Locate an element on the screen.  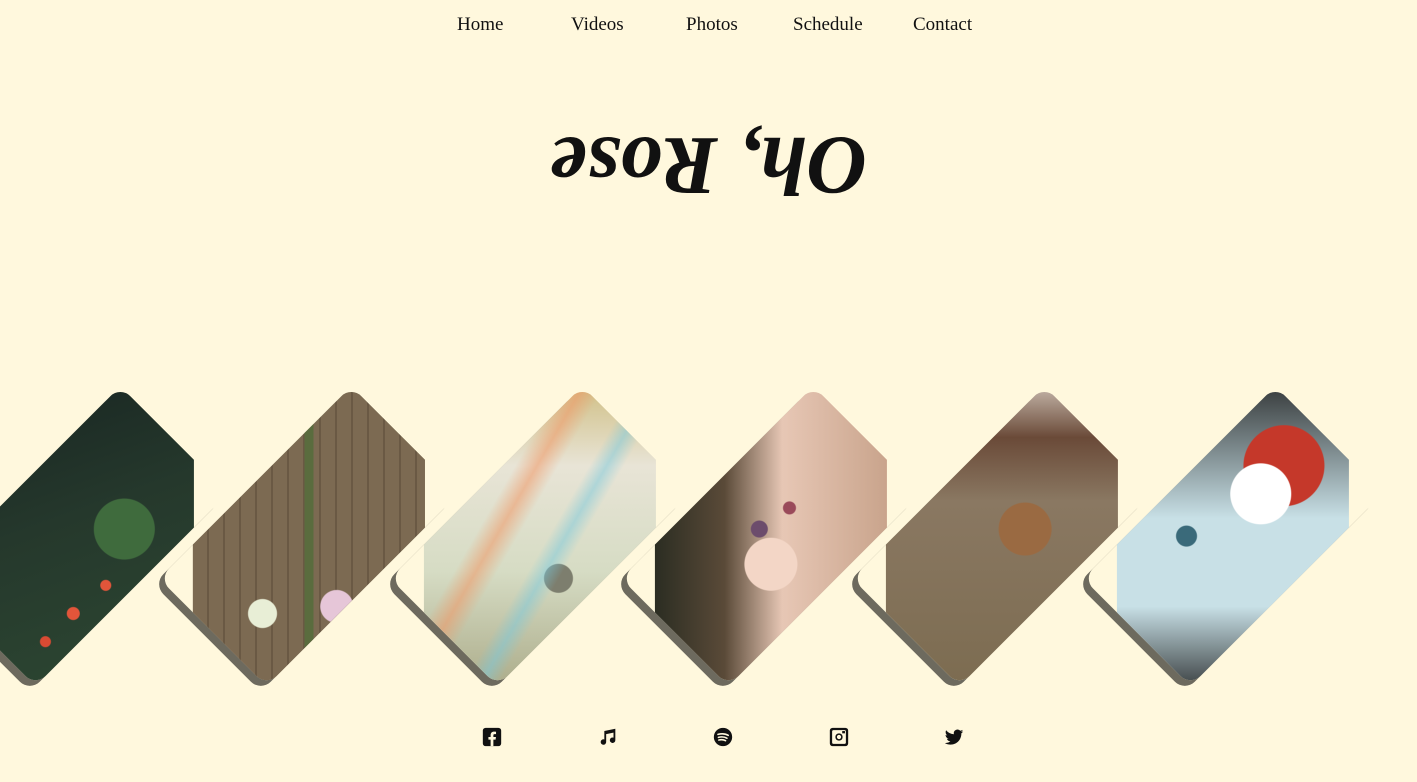
nav-videos-link: Videos is located at coordinates (597, 25).